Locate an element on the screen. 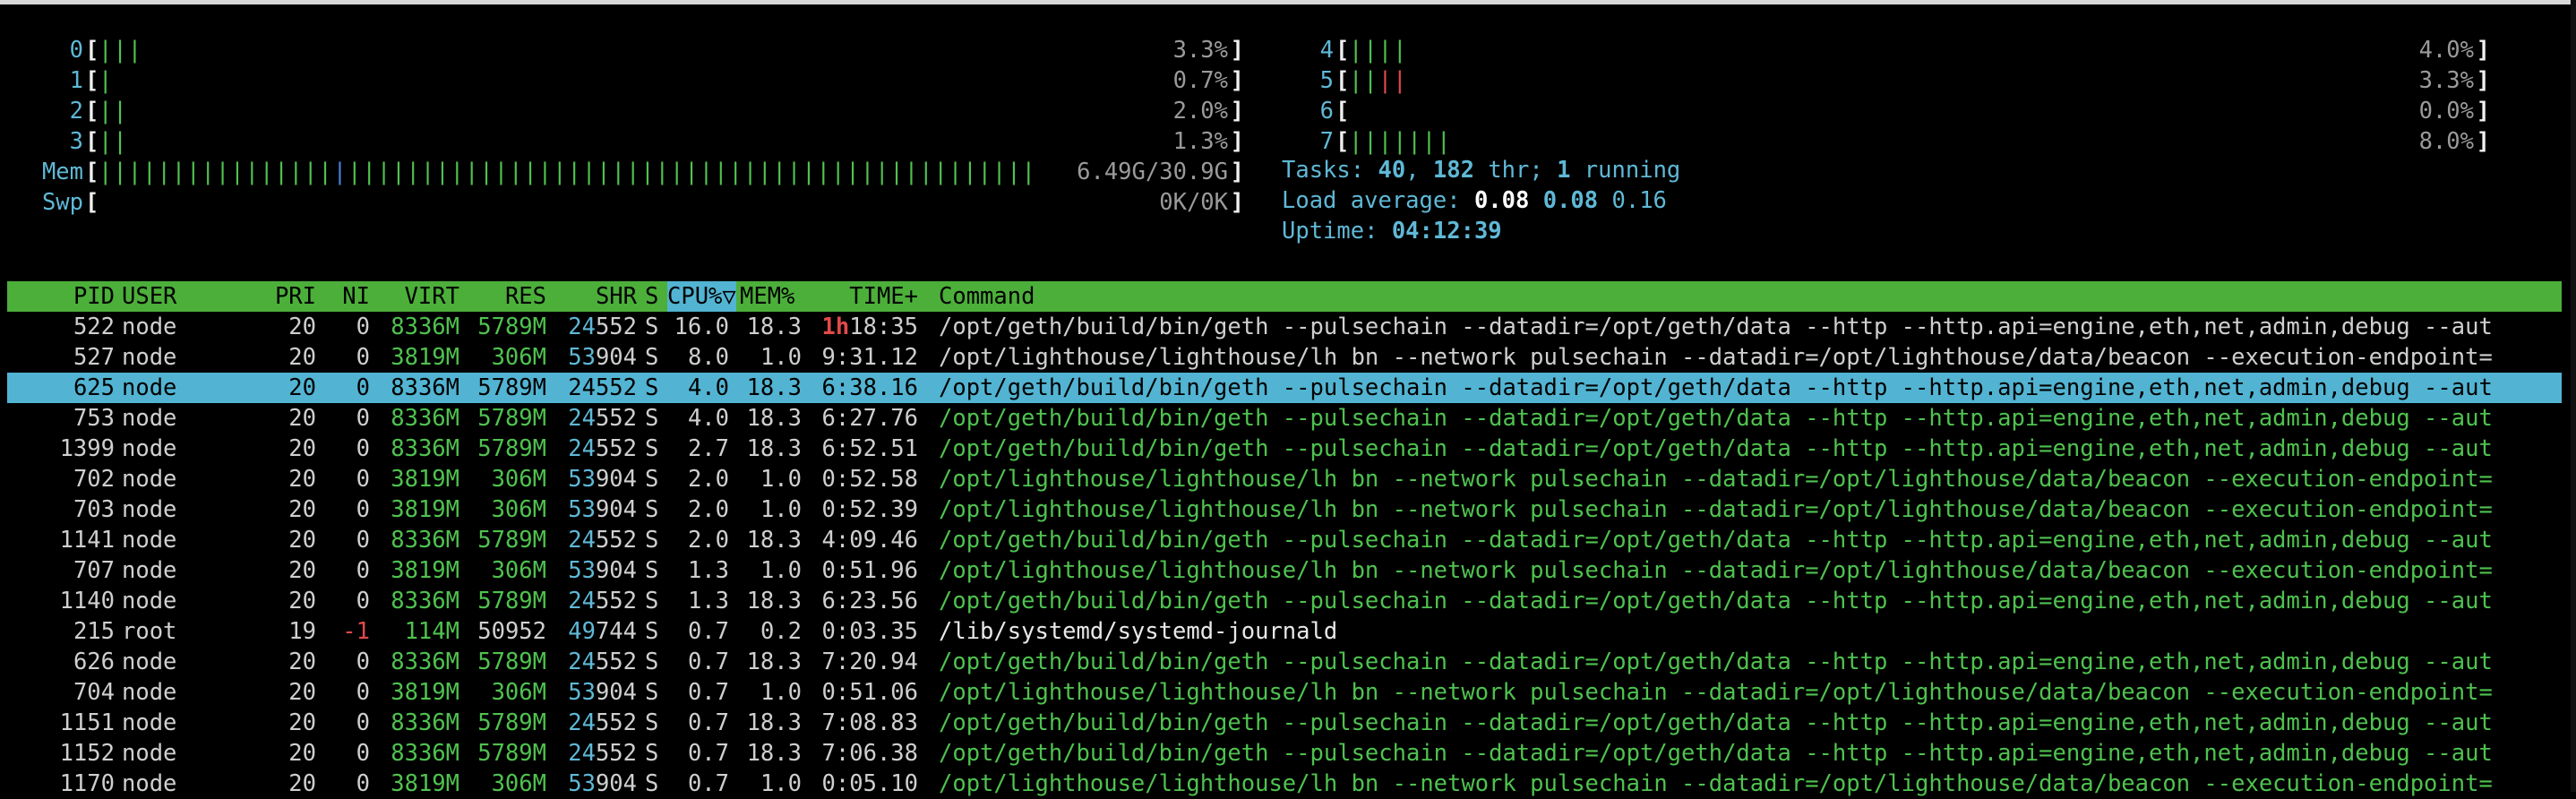 The height and width of the screenshot is (799, 2576). time: 4:09.46 is located at coordinates (868, 540).